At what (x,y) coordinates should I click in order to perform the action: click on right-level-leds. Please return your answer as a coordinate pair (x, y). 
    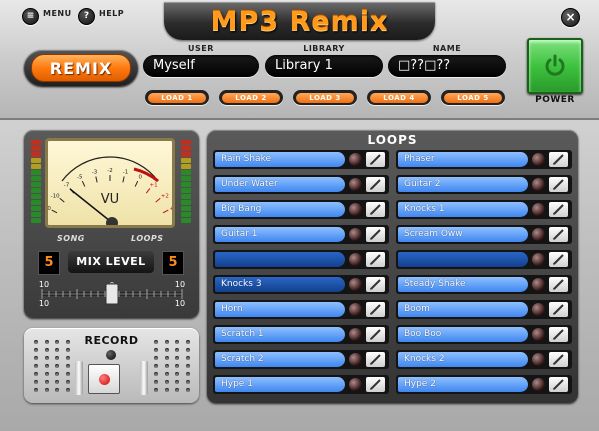
    Looking at the image, I should click on (186, 183).